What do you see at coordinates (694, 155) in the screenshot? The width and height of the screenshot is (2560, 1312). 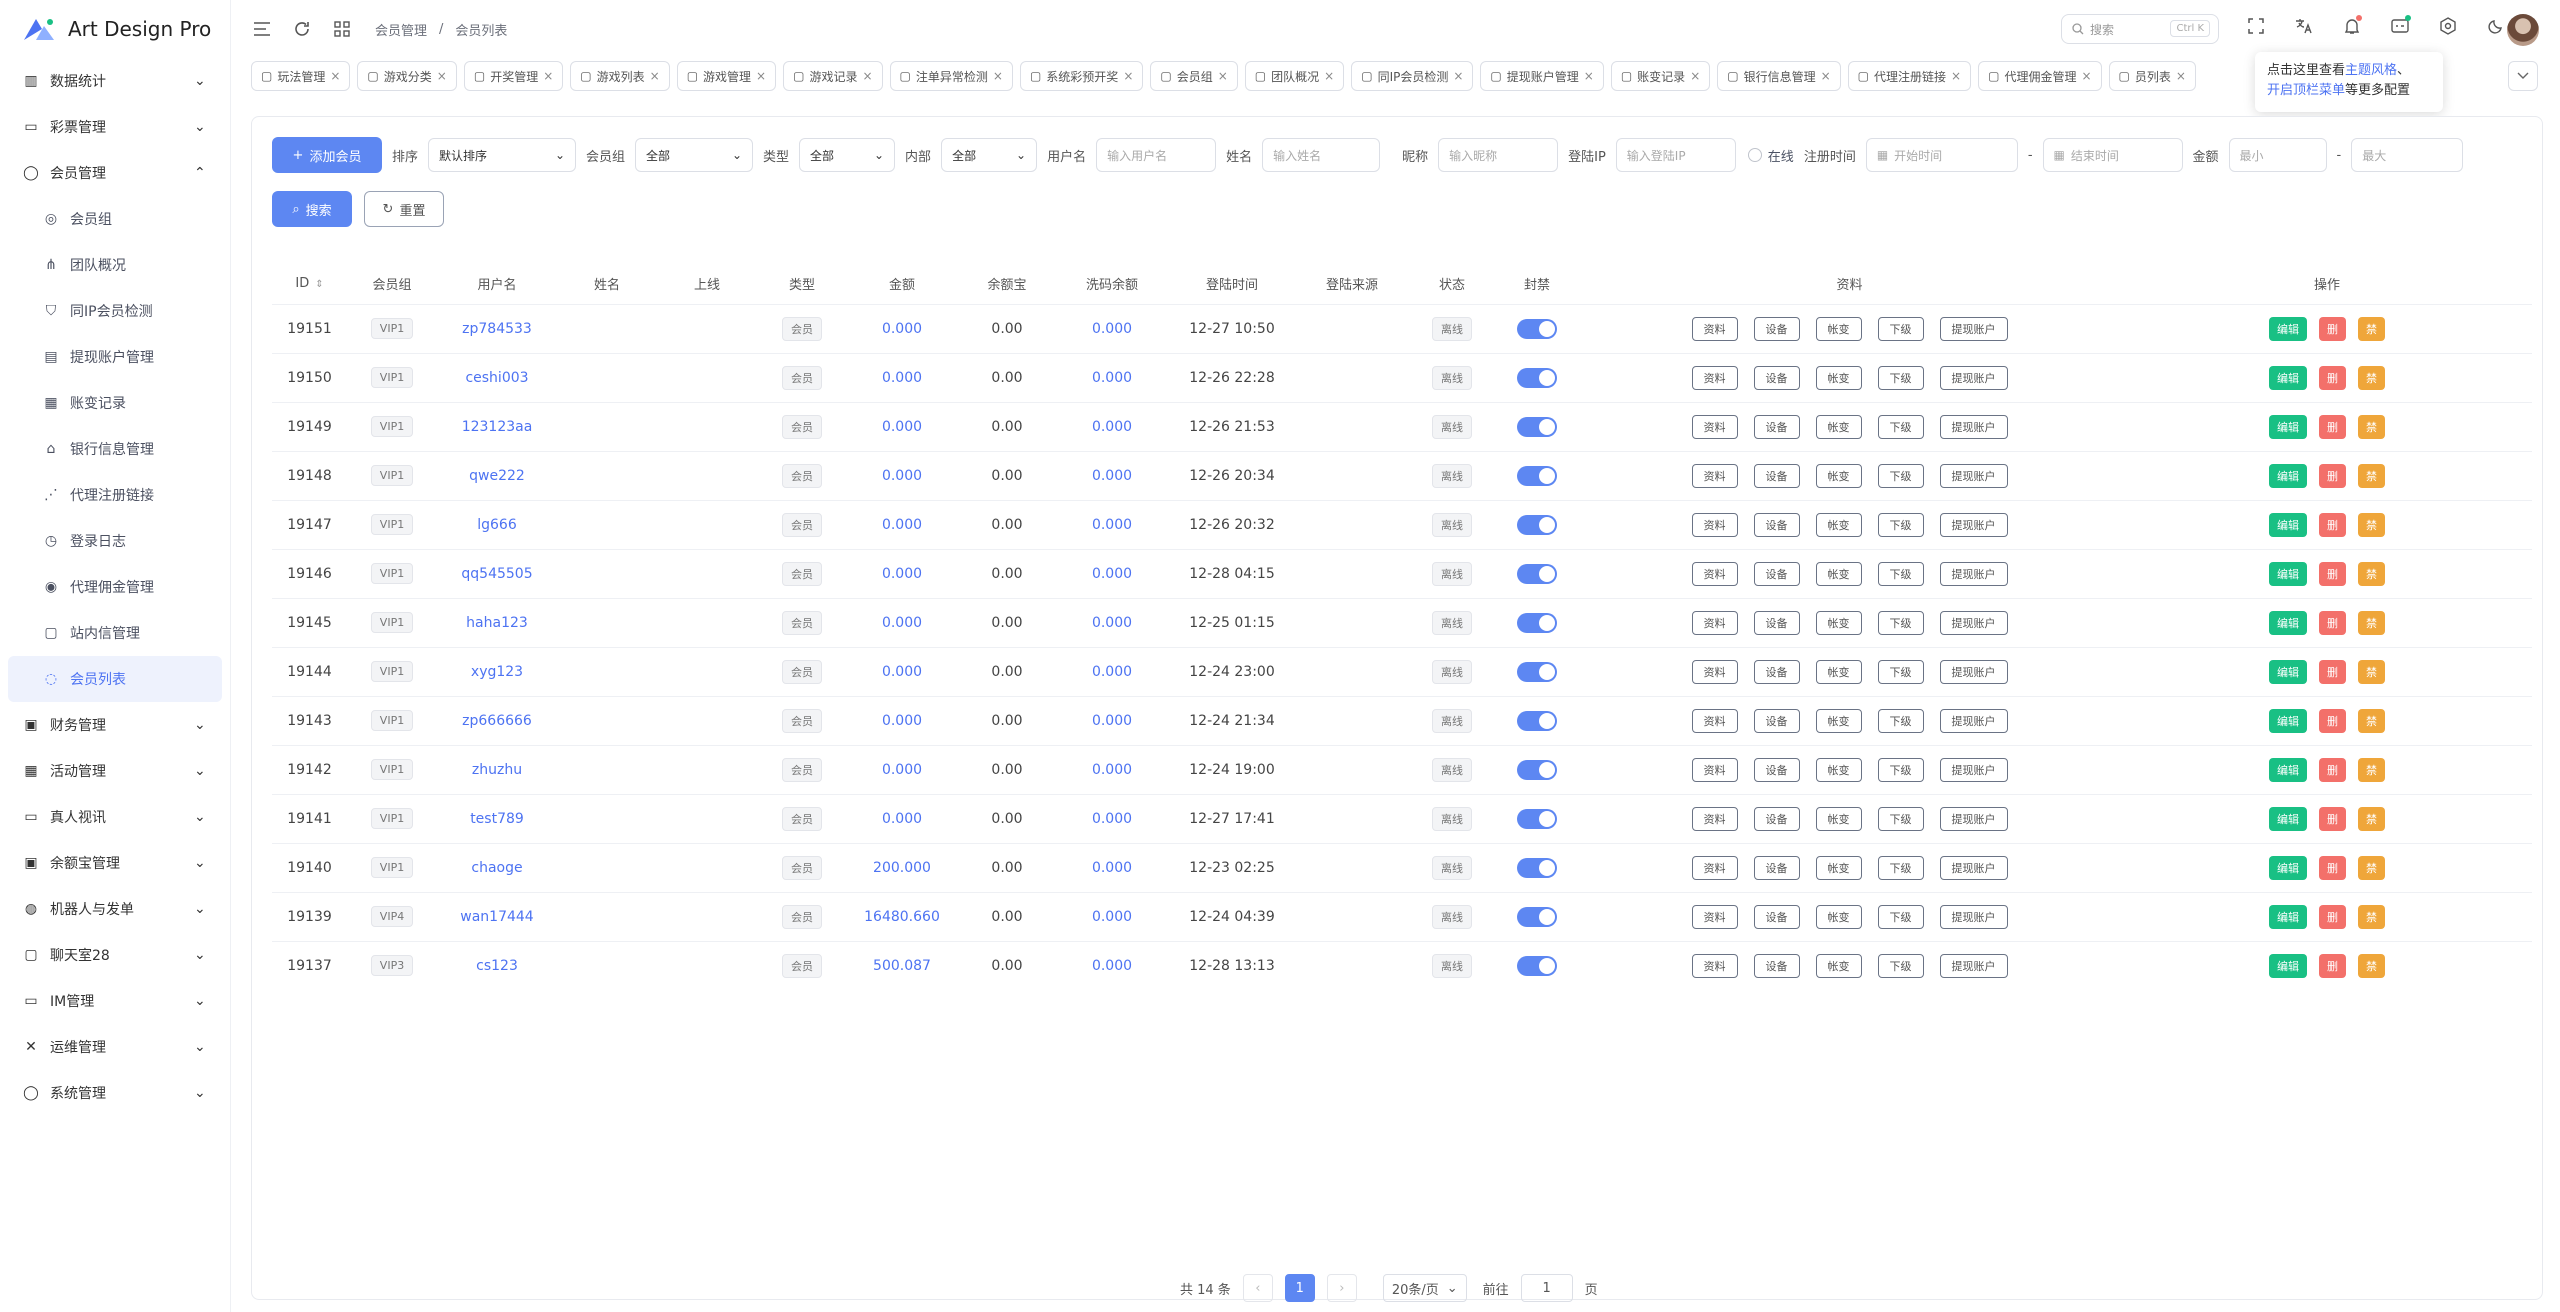 I see `group-select: 全部 ⌄` at bounding box center [694, 155].